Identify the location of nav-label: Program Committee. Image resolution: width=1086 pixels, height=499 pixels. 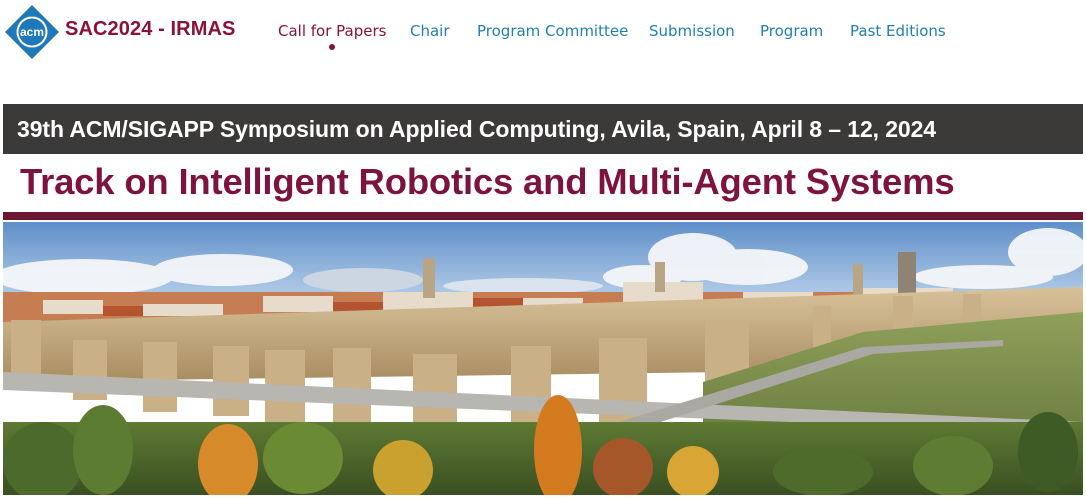
(553, 31).